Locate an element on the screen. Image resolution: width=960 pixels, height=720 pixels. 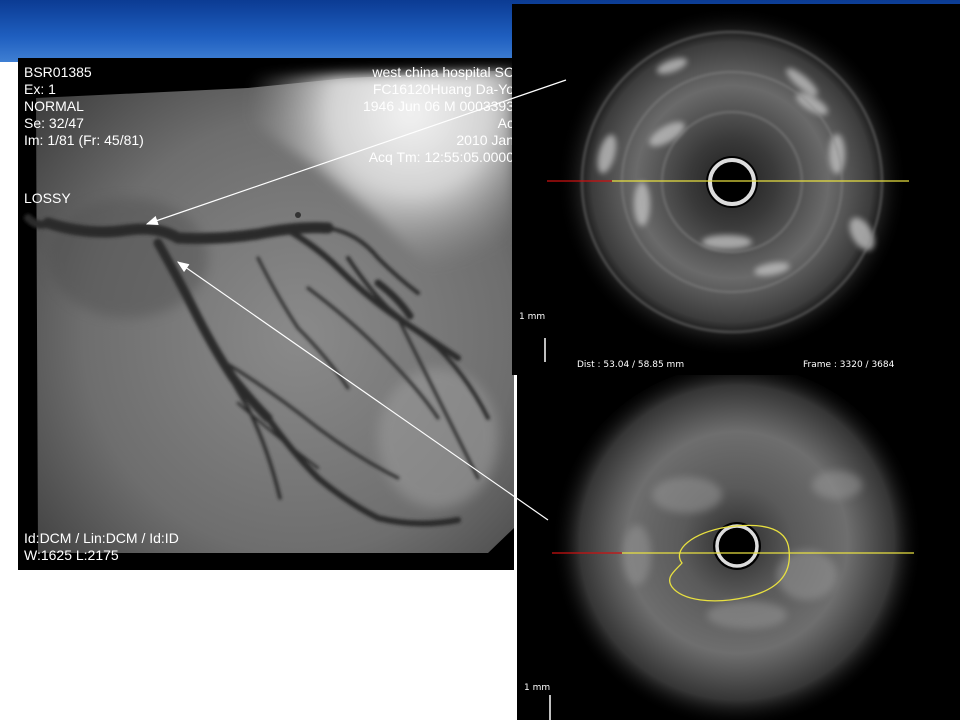
window-level-info: Id:DCM / Lin:DCM / Id:ID W:1625 L:2175 is located at coordinates (101, 547).